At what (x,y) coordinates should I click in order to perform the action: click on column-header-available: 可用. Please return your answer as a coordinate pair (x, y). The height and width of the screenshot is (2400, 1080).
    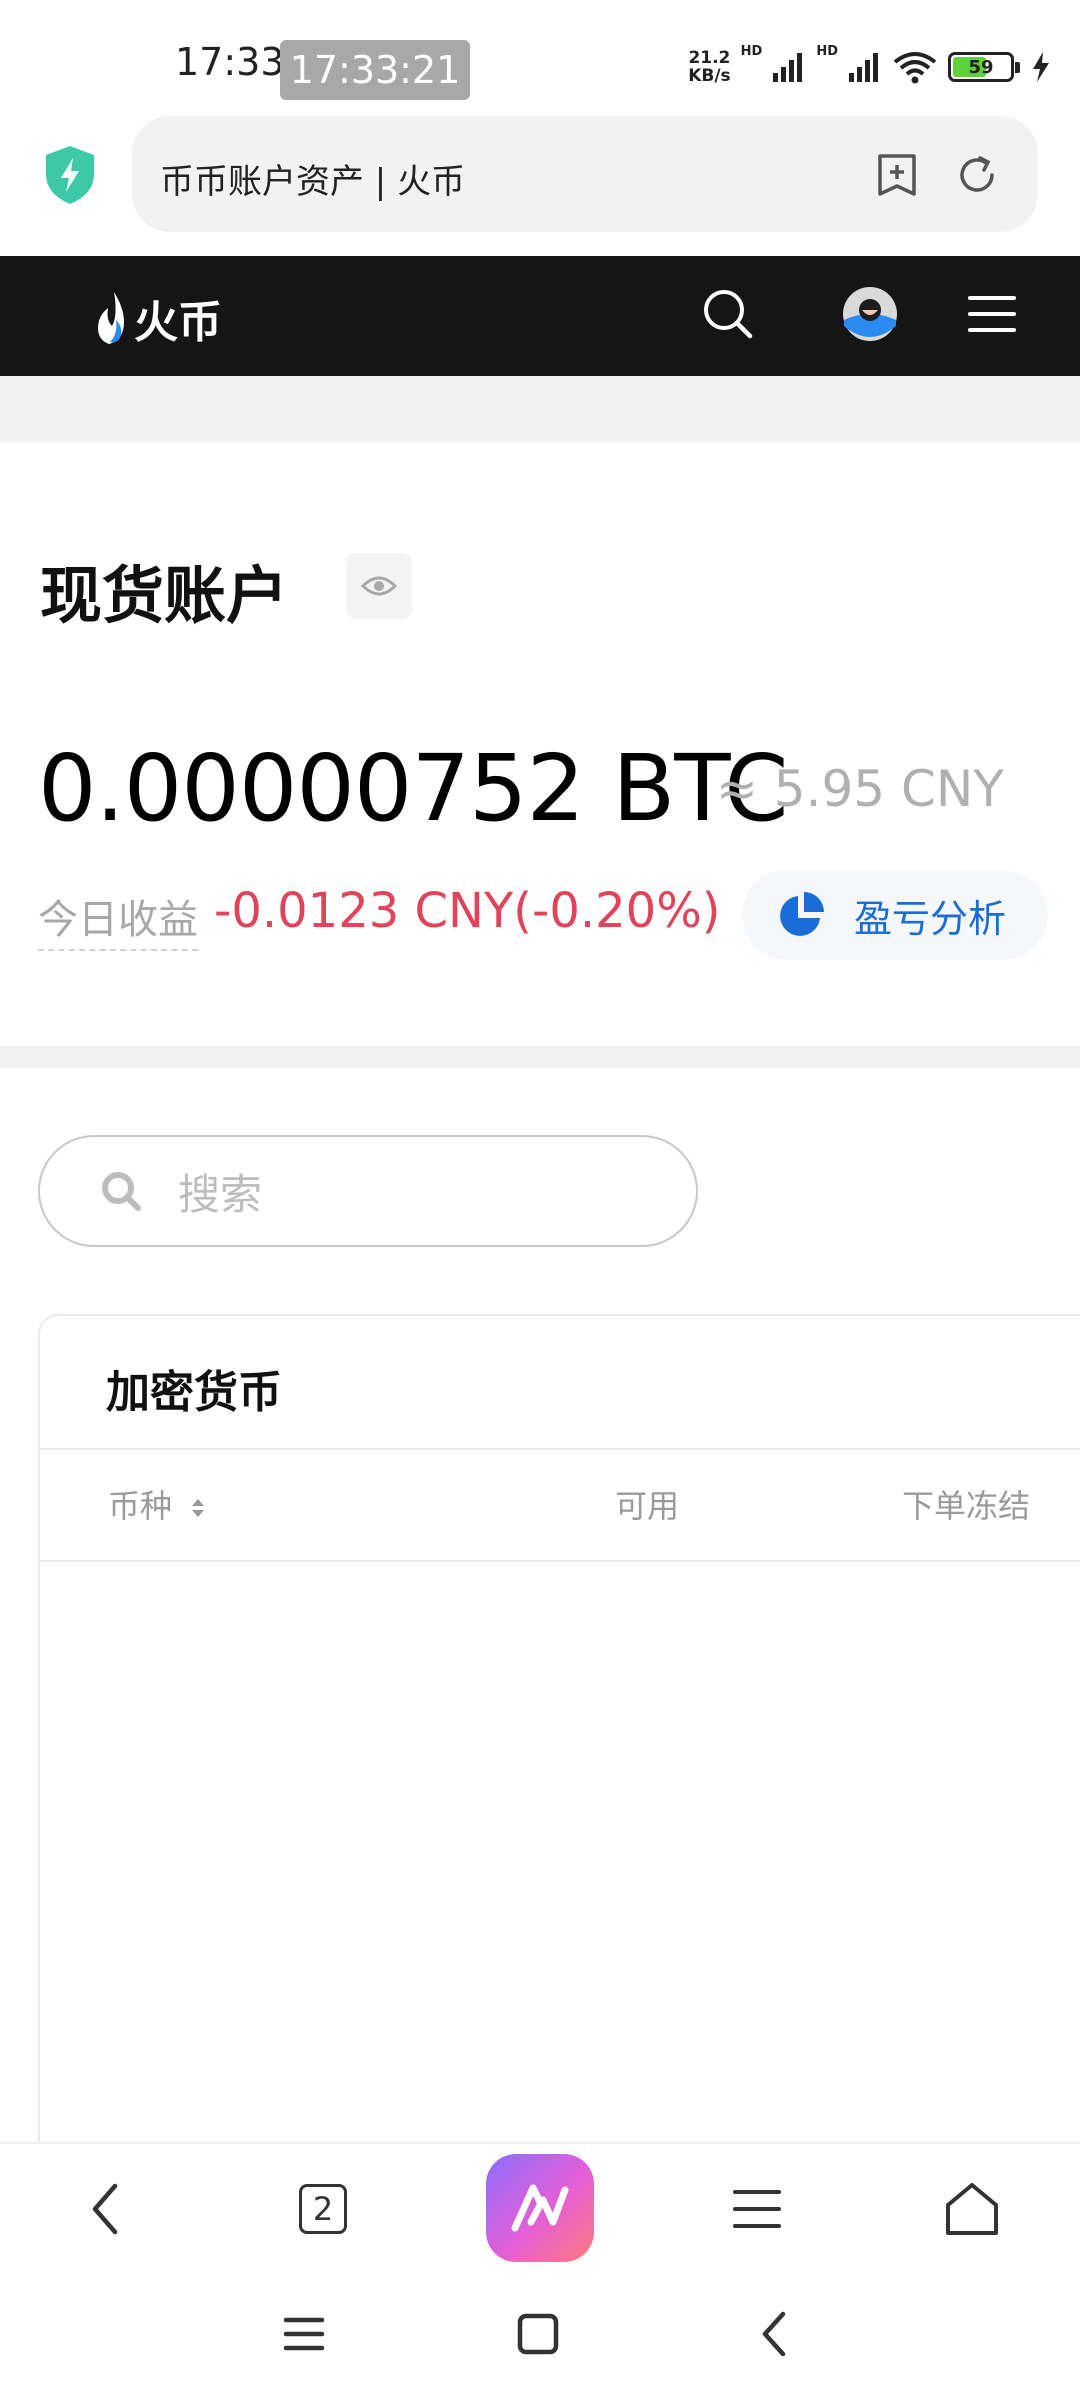
    Looking at the image, I should click on (647, 1506).